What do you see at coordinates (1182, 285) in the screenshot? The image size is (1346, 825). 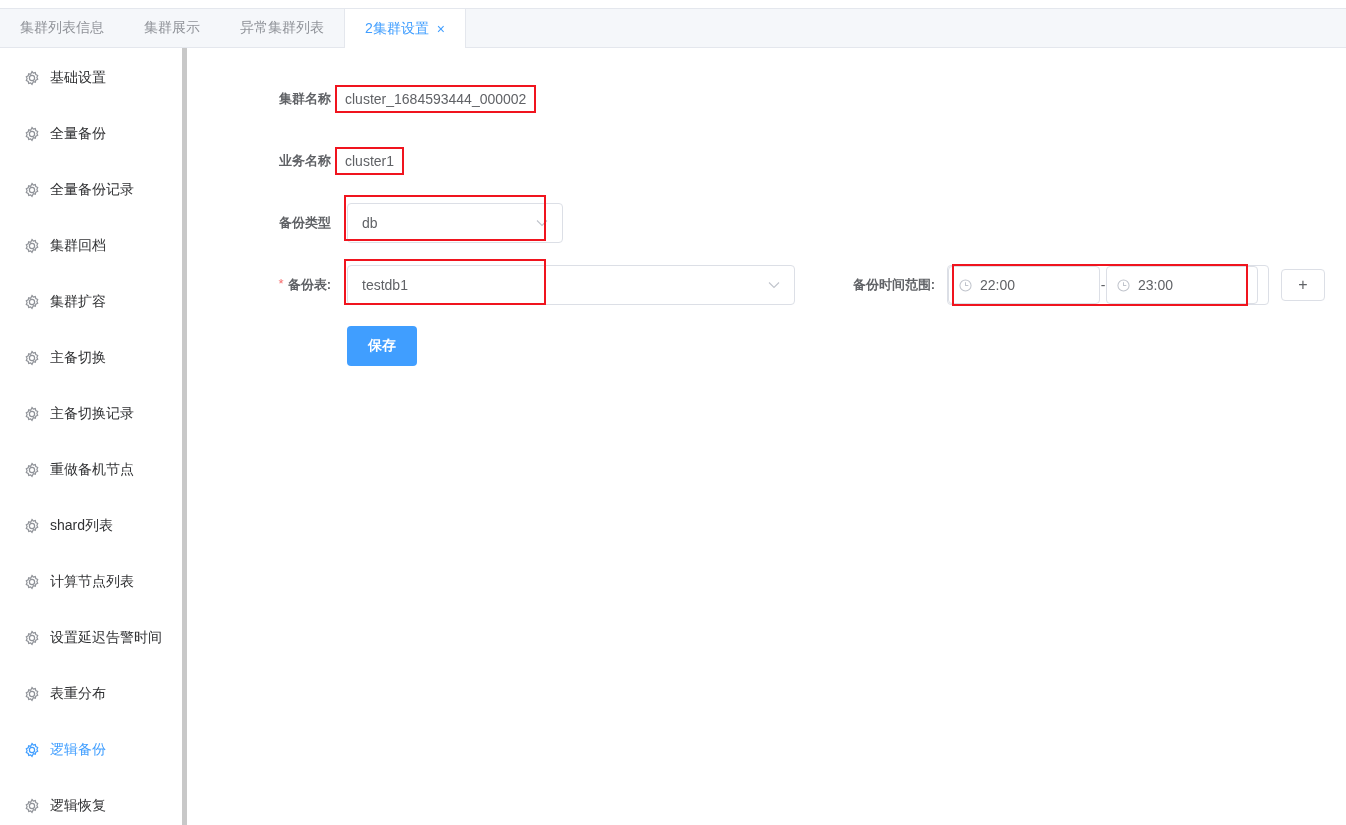 I see `end-time-input: 23:00` at bounding box center [1182, 285].